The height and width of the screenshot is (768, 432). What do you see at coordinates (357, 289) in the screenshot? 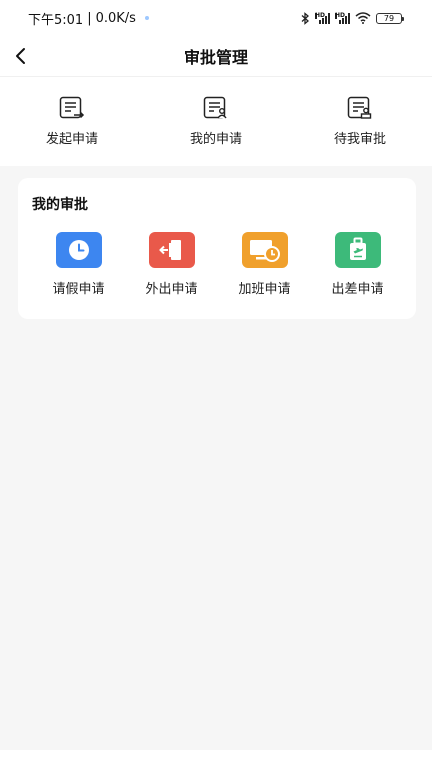
I see `approval-label: 出差申请` at bounding box center [357, 289].